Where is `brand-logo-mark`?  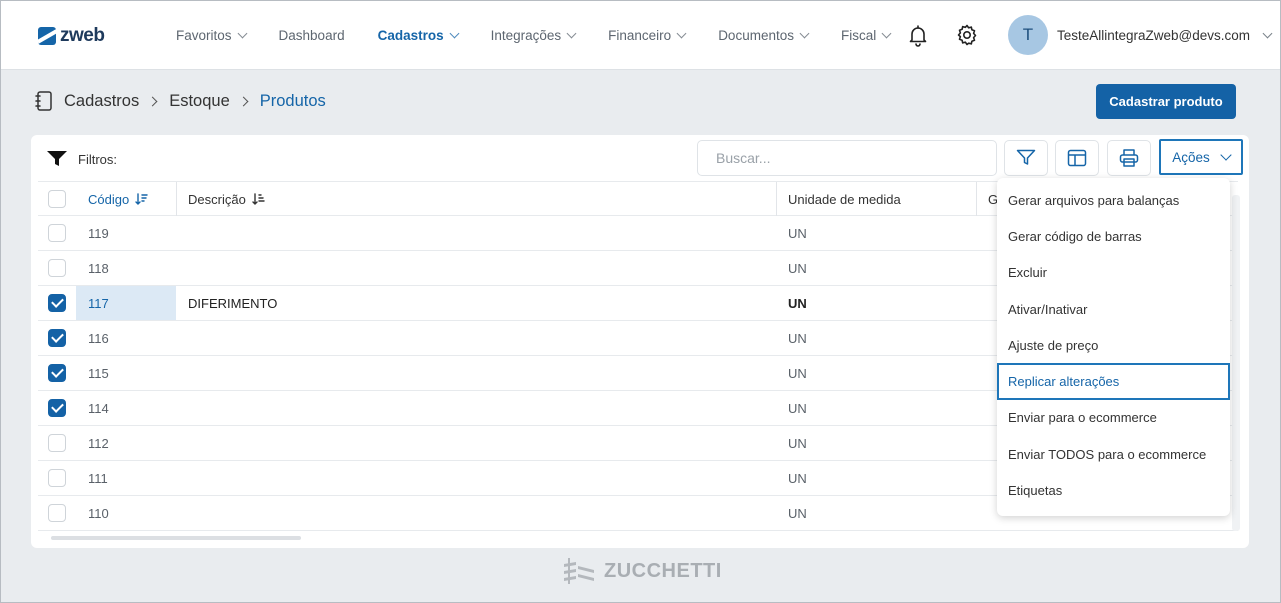
brand-logo-mark is located at coordinates (47, 36).